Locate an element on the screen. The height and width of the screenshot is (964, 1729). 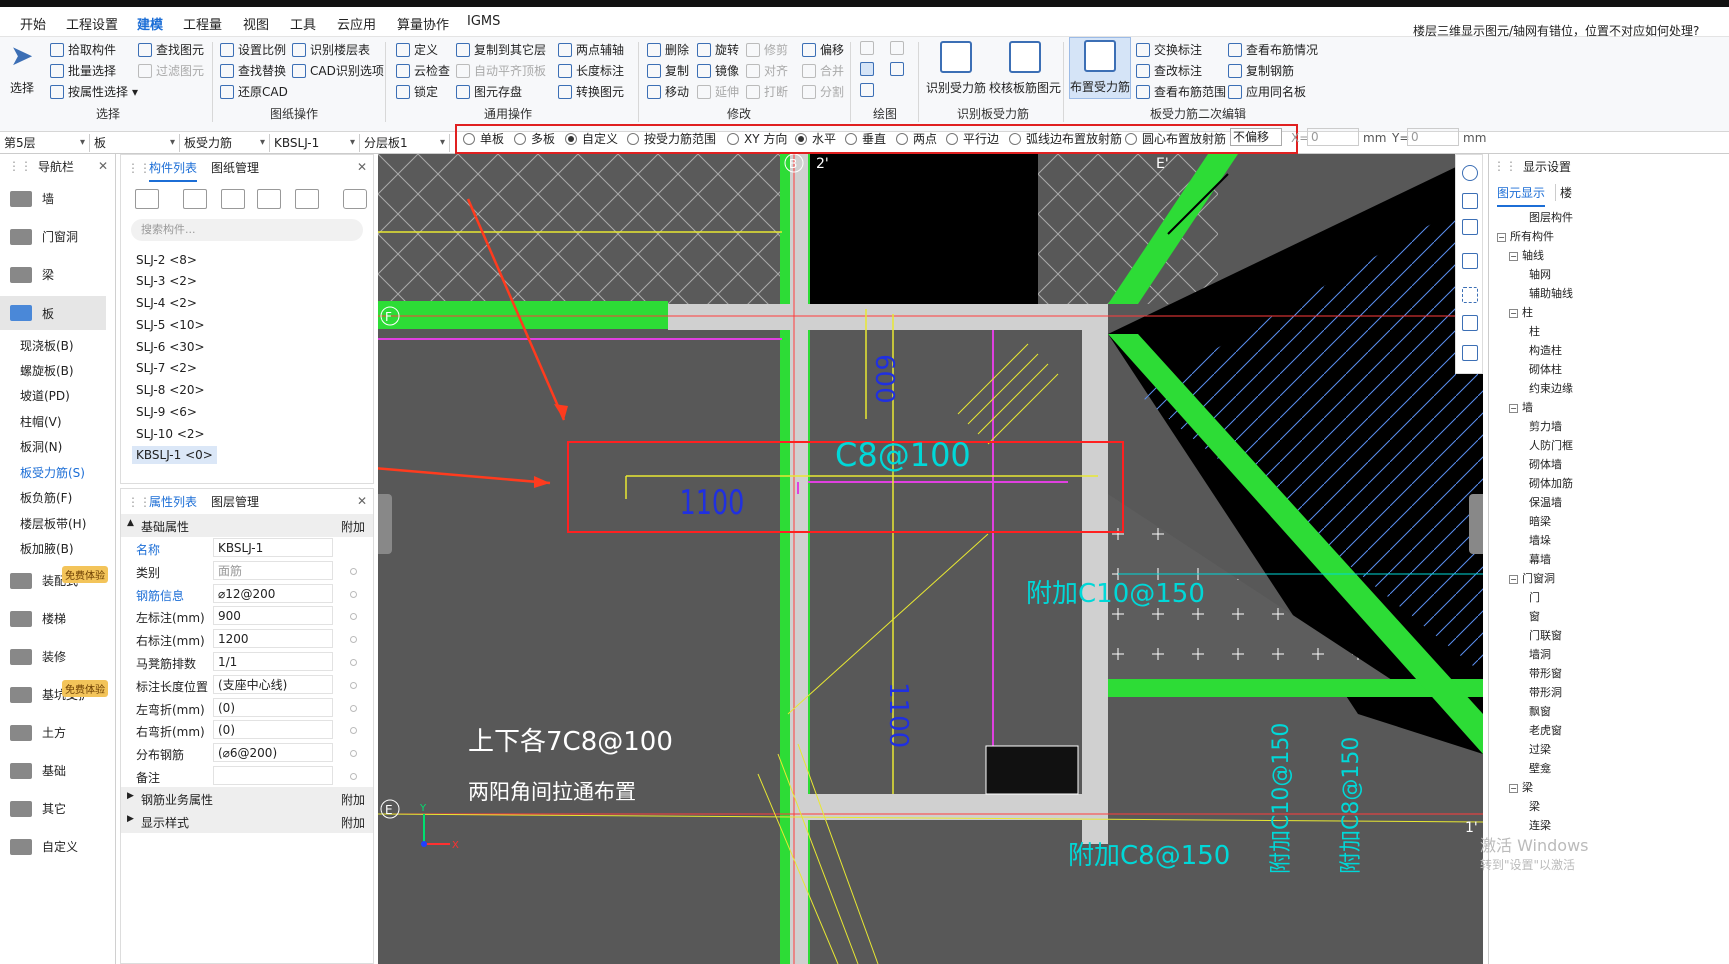
menu-project-settings: 工程设置 is located at coordinates (92, 23).